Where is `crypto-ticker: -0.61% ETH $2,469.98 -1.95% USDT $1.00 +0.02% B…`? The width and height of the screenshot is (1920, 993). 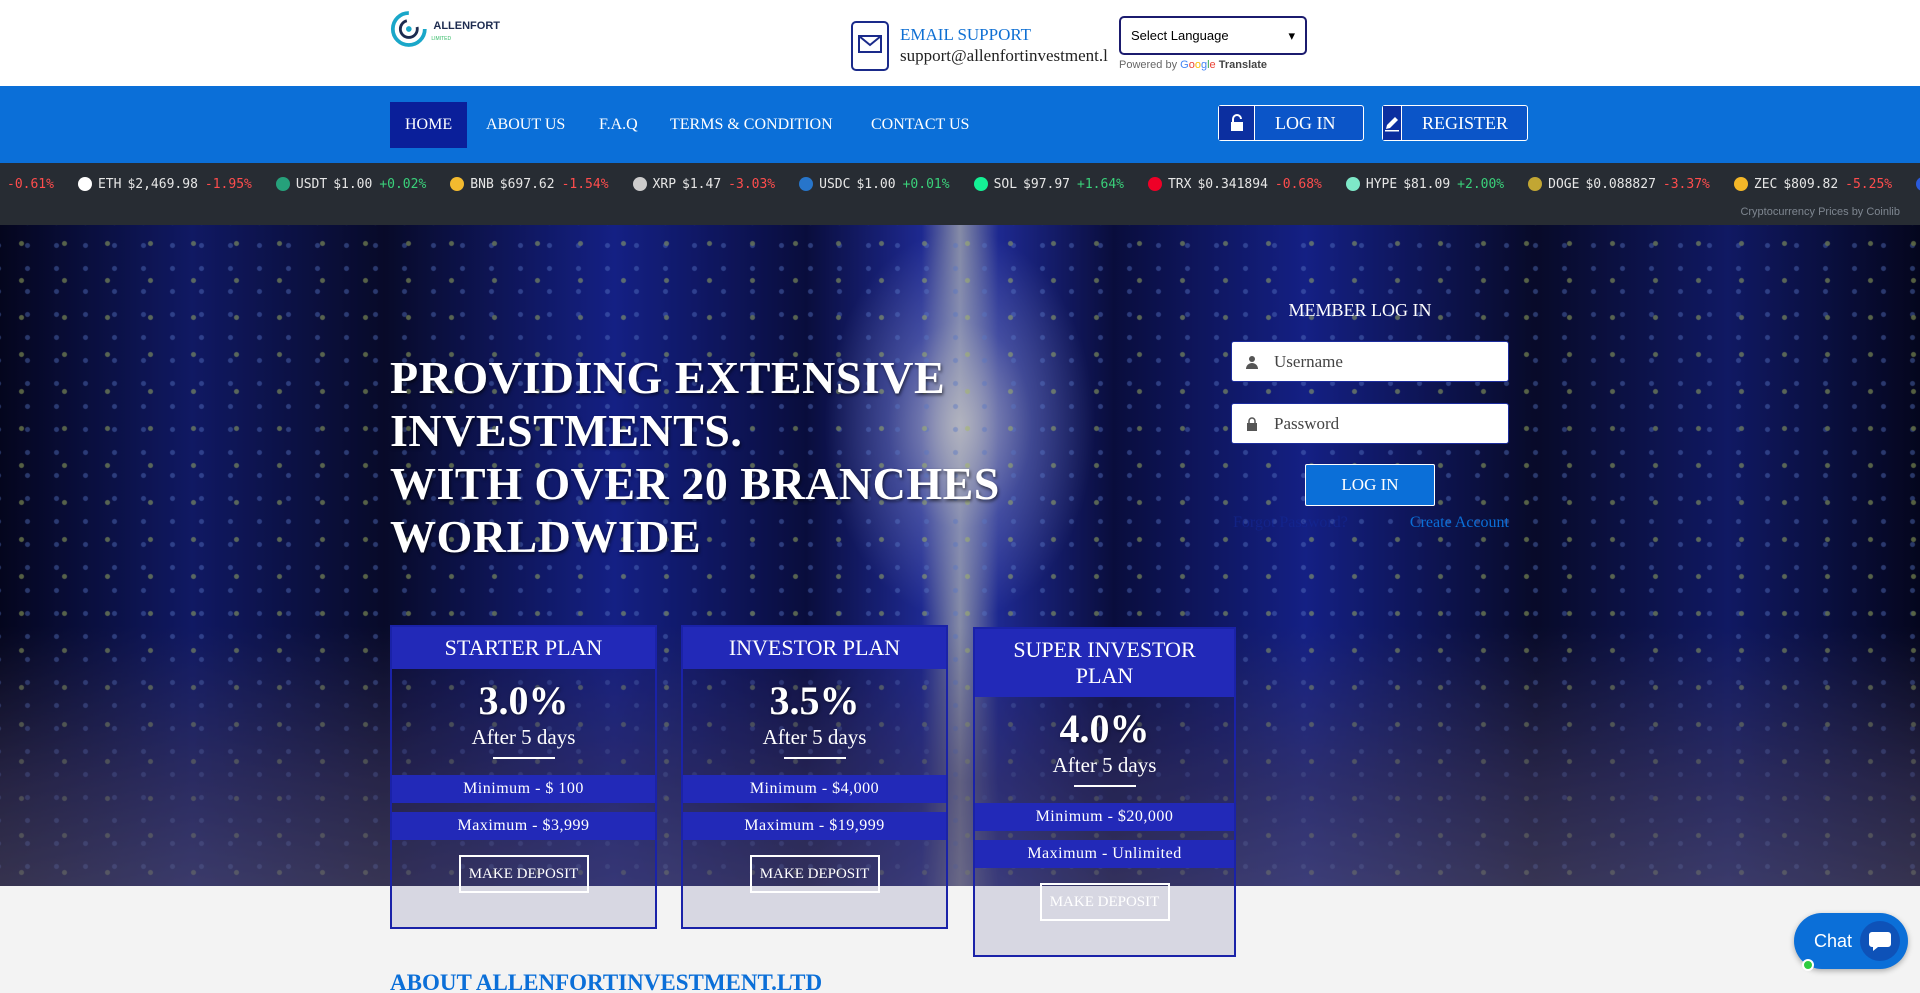 crypto-ticker: -0.61% ETH $2,469.98 -1.95% USDT $1.00 +0.02% B… is located at coordinates (960, 194).